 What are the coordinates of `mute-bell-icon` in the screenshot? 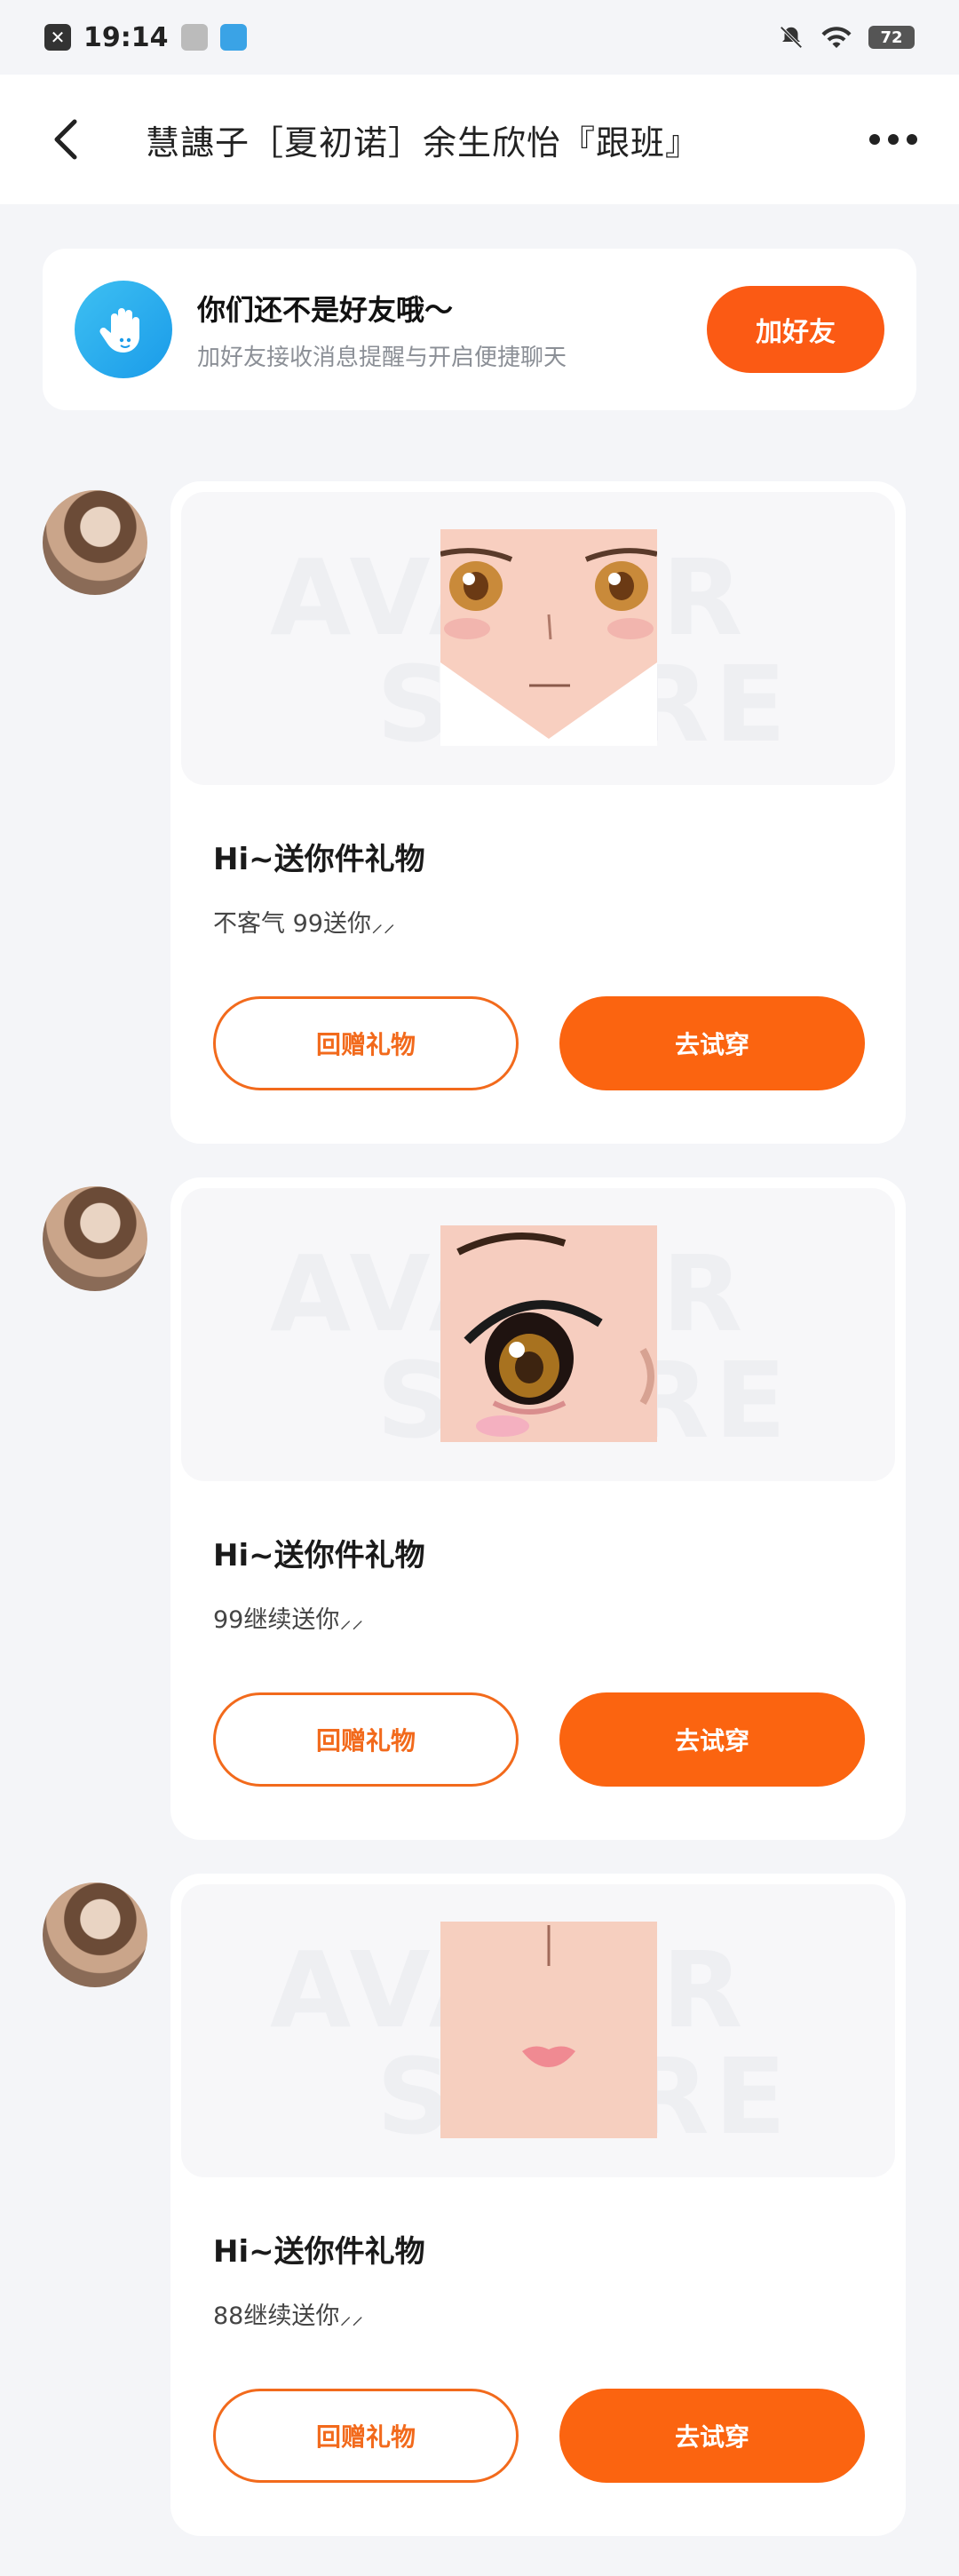 It's located at (791, 38).